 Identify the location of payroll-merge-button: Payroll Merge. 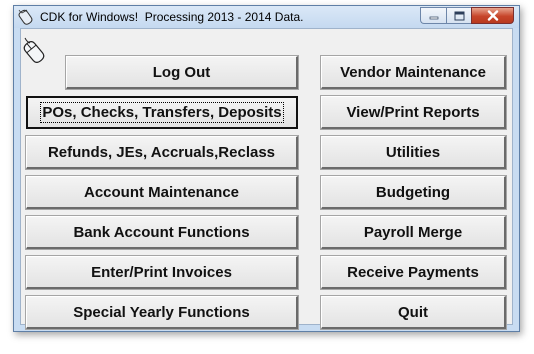
(413, 232).